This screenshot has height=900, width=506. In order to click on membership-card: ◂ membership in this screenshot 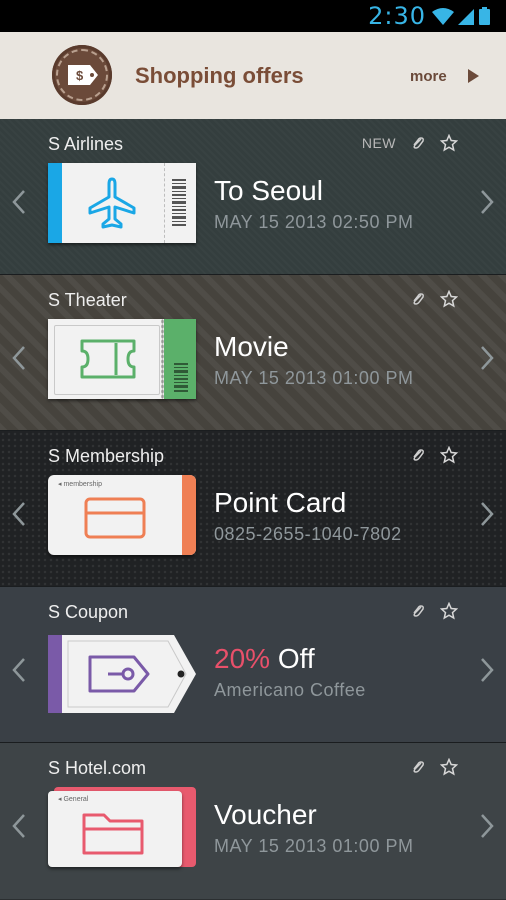, I will do `click(122, 515)`.